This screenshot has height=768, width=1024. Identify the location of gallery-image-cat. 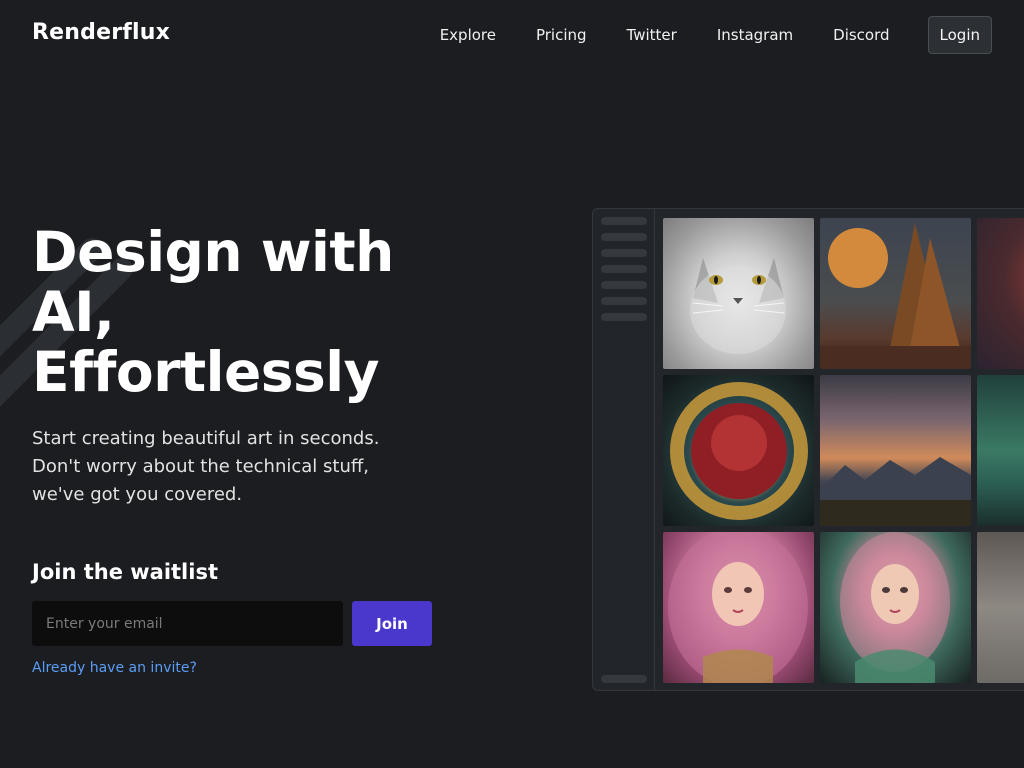
(738, 293).